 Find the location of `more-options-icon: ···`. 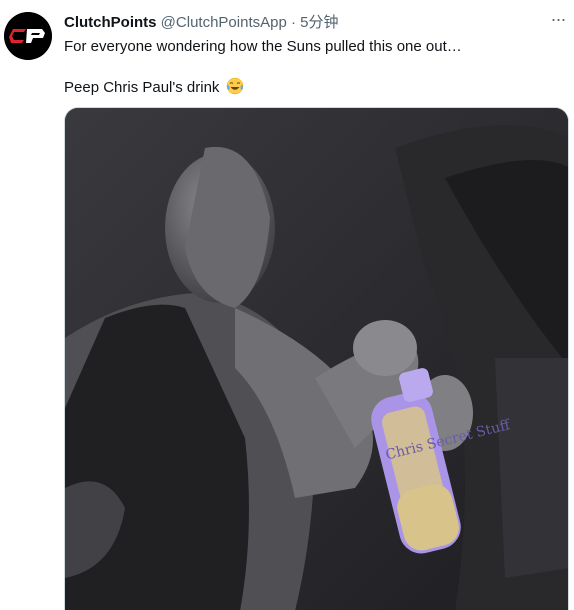

more-options-icon: ··· is located at coordinates (558, 20).